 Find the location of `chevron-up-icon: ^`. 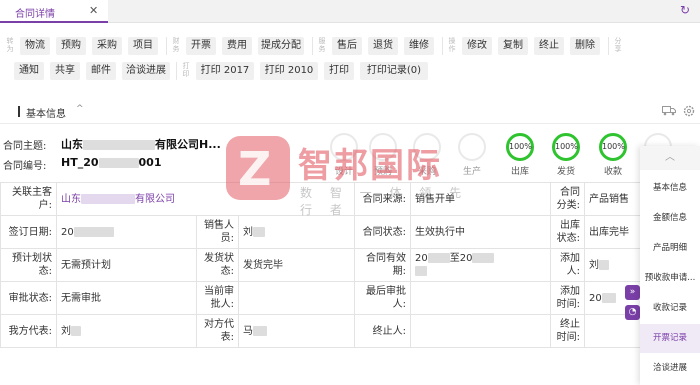

chevron-up-icon: ^ is located at coordinates (80, 109).